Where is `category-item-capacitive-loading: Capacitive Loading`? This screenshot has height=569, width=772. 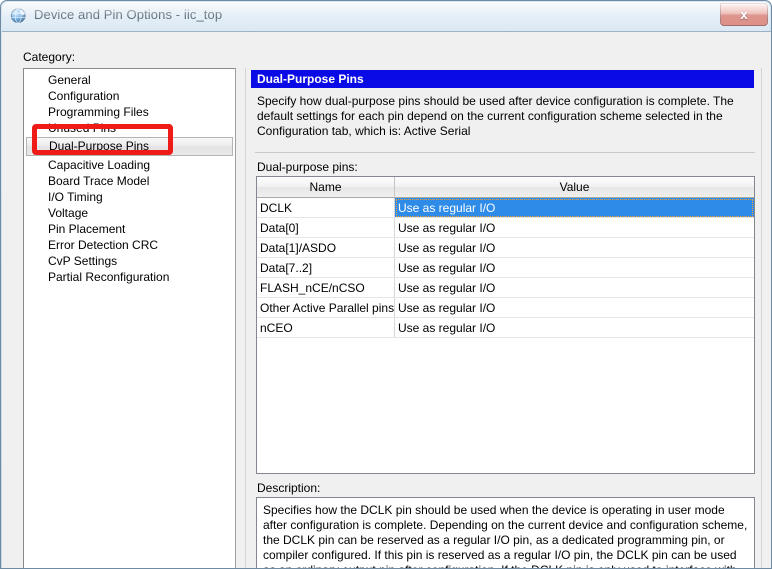
category-item-capacitive-loading: Capacitive Loading is located at coordinates (129, 165).